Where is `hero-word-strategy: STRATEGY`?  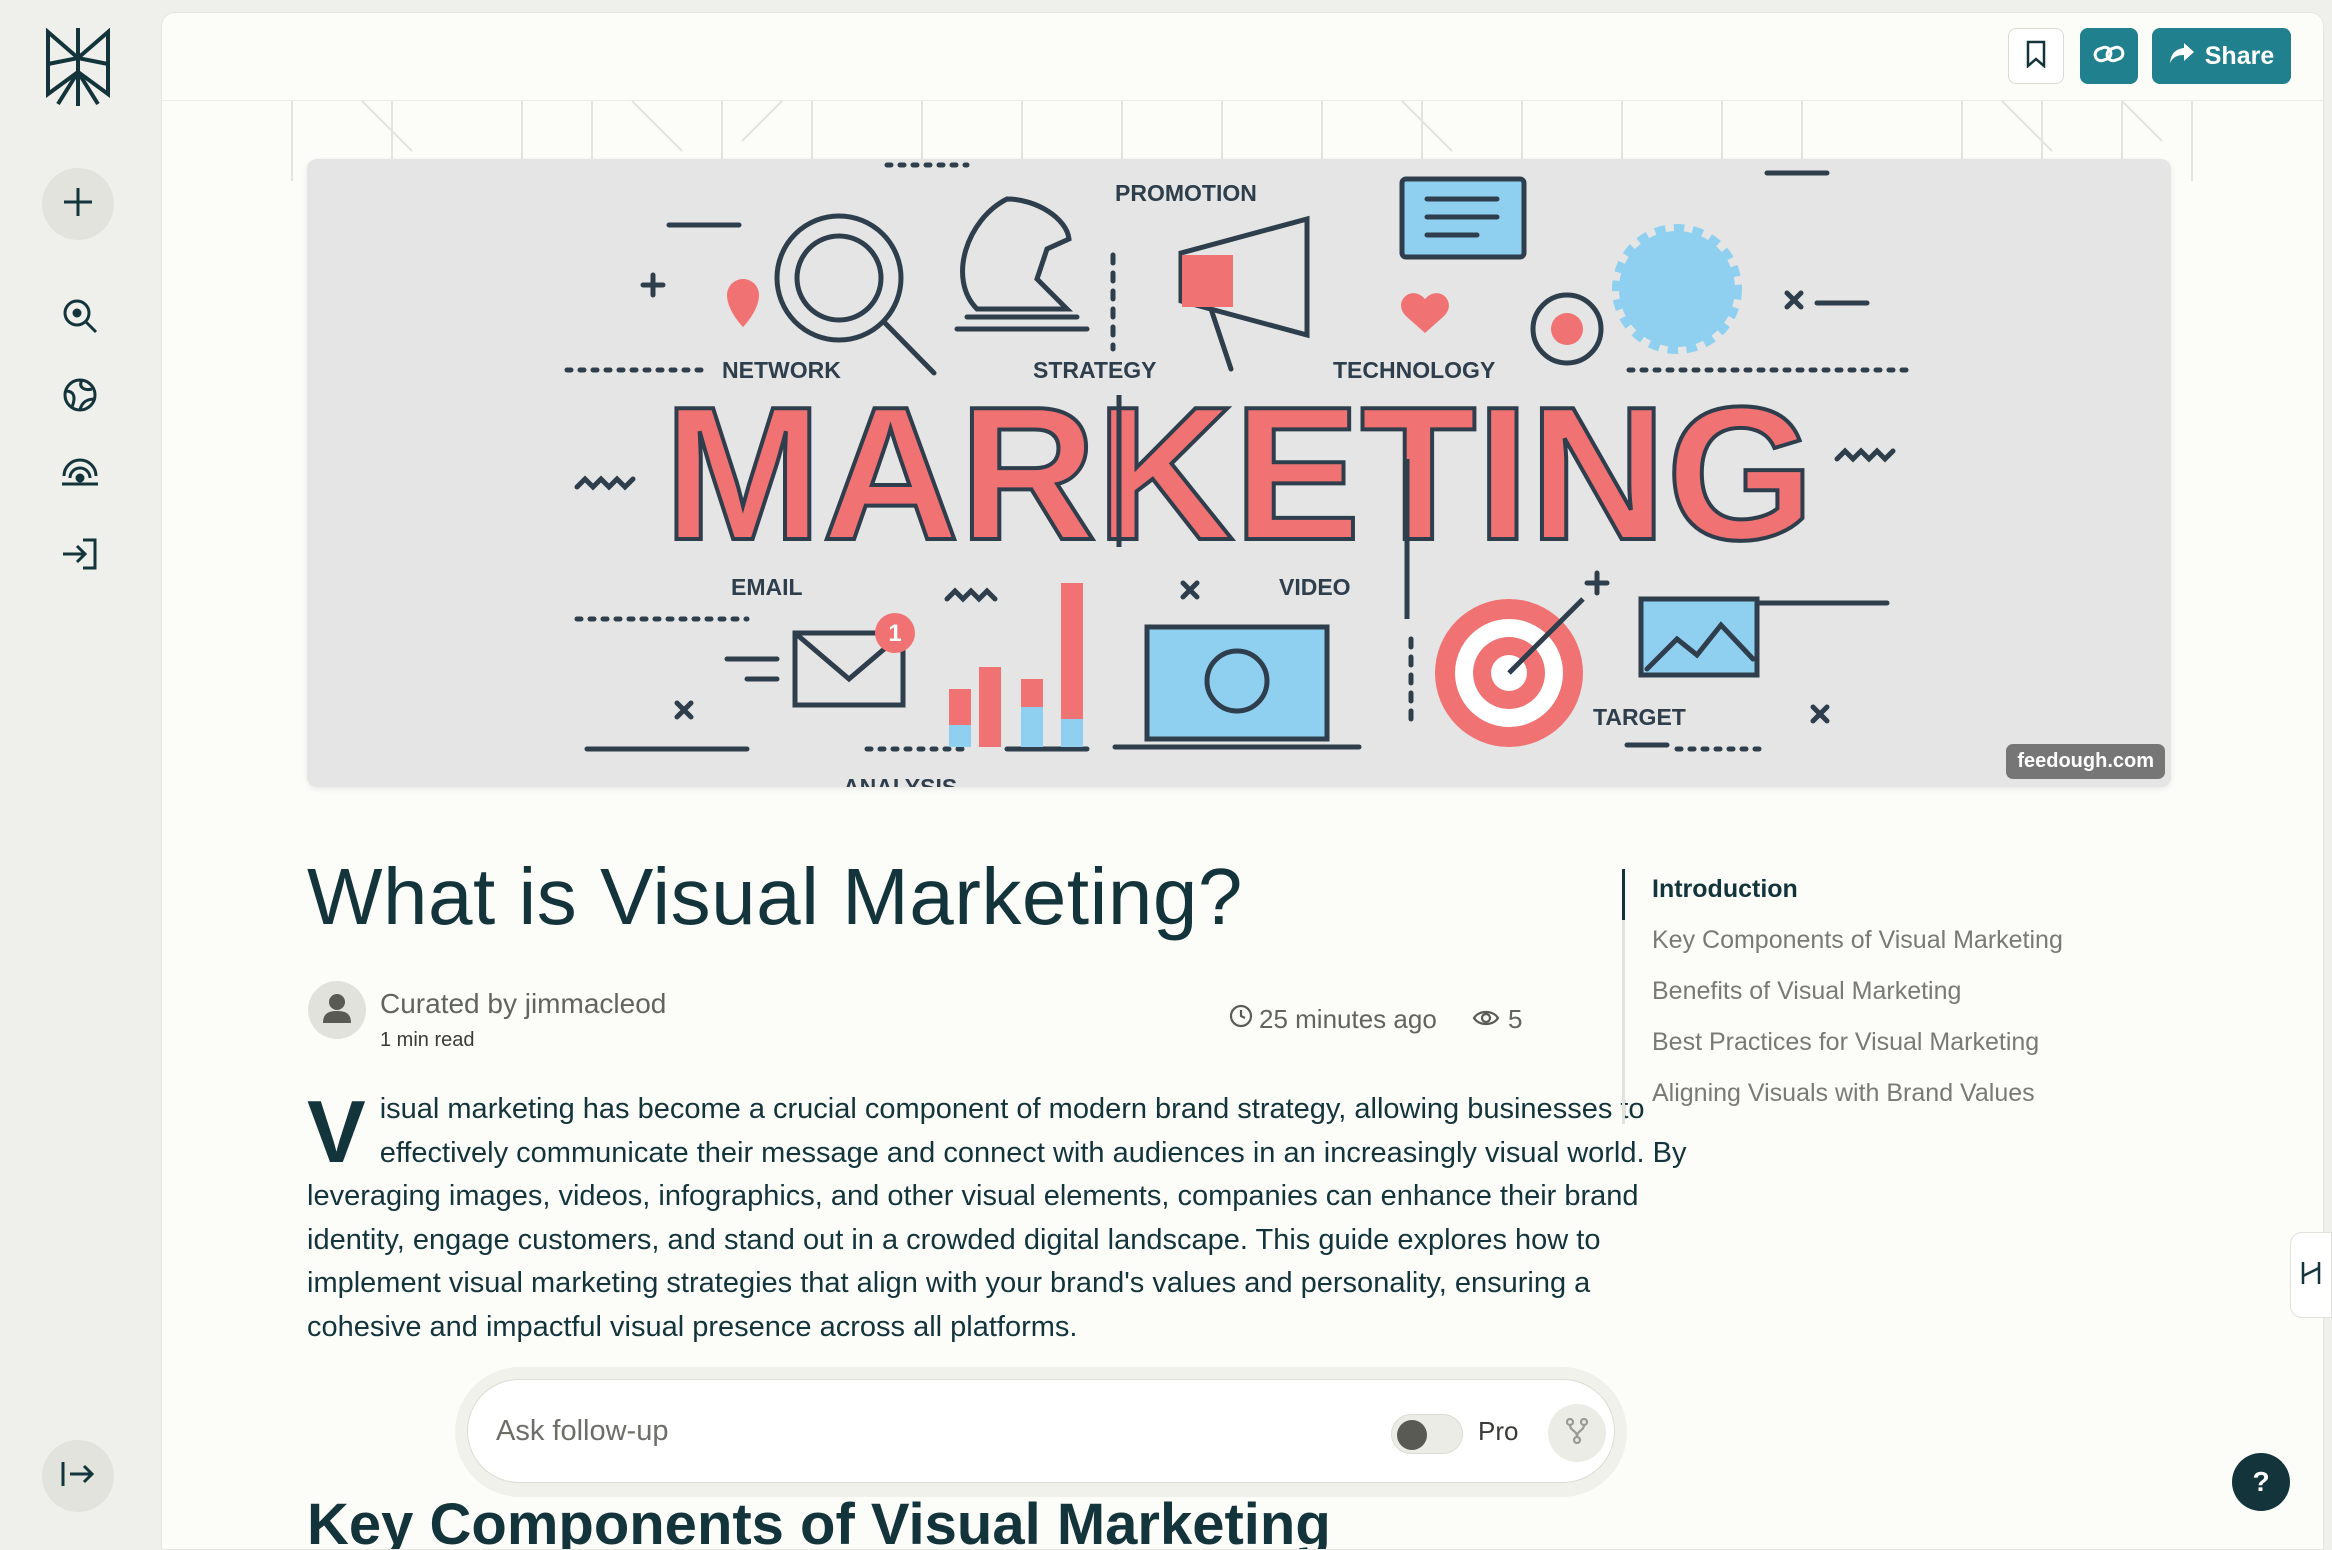
hero-word-strategy: STRATEGY is located at coordinates (1095, 370).